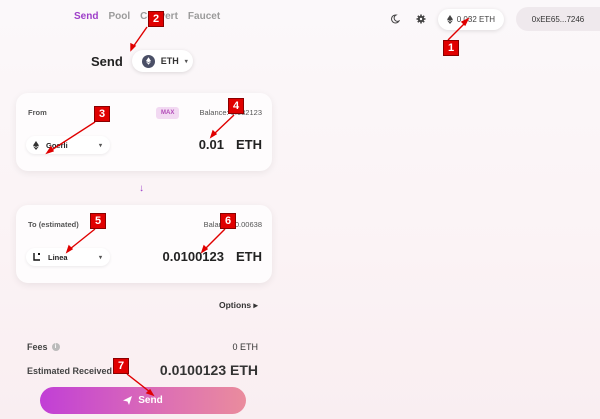  Describe the element at coordinates (204, 16) in the screenshot. I see `nav-faucet: Faucet` at that location.